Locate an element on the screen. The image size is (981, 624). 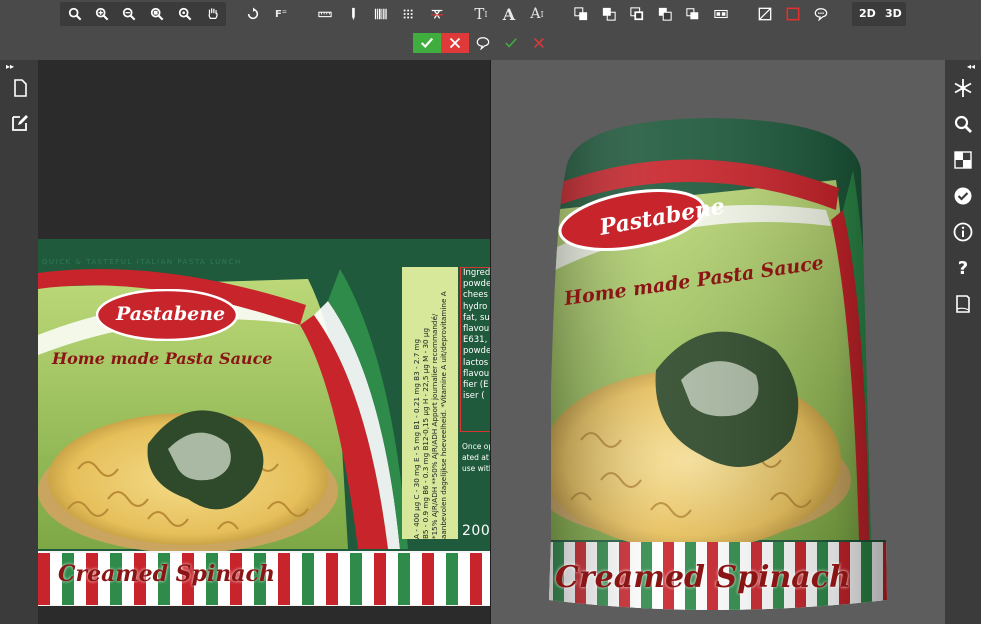
right-rail: ◂◂ ? is located at coordinates (963, 342).